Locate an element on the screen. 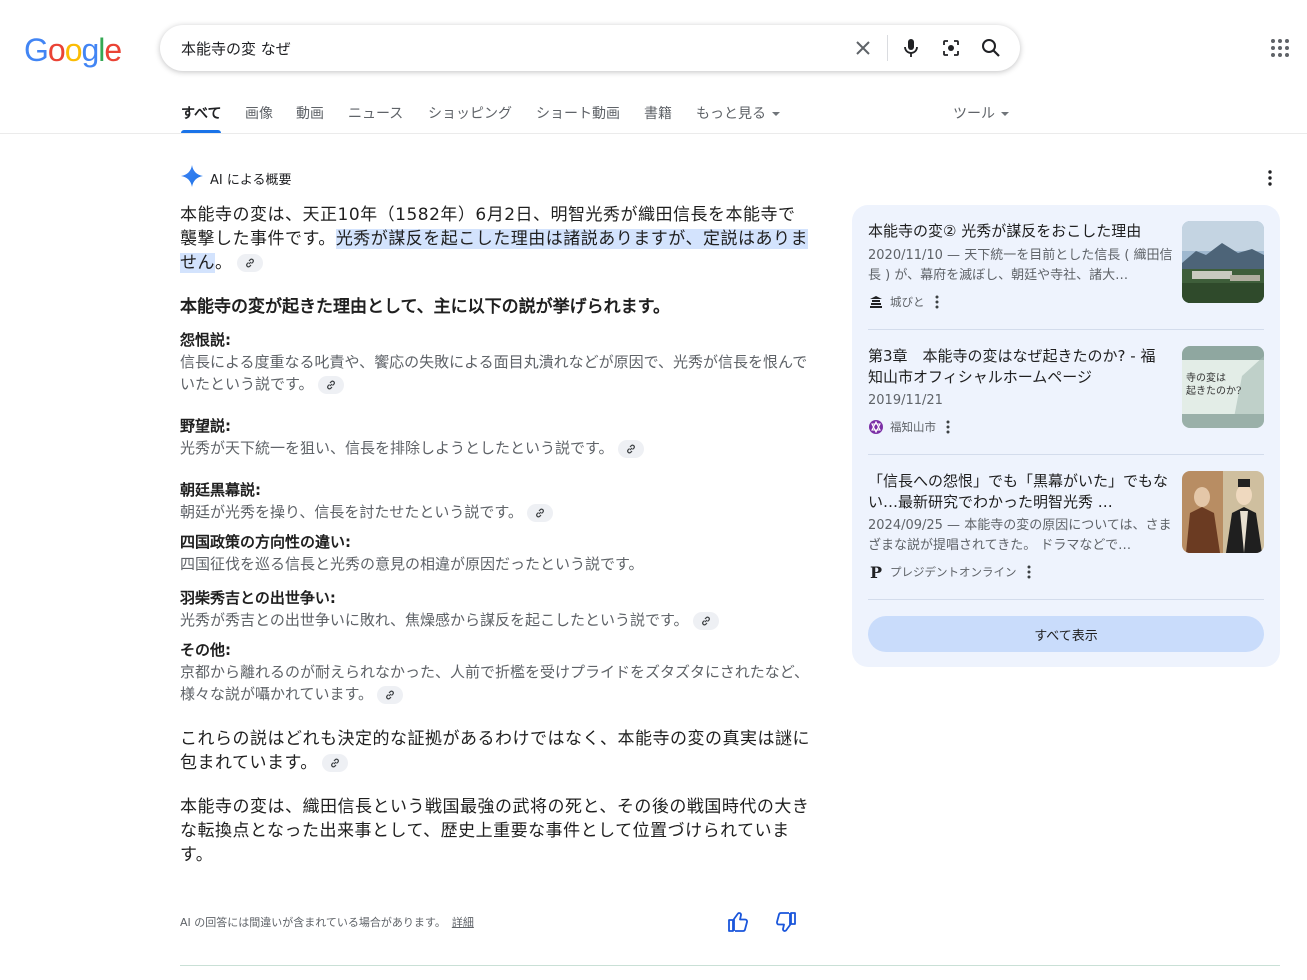 The width and height of the screenshot is (1307, 980). theory-title: 朝廷黒幕説: is located at coordinates (220, 490).